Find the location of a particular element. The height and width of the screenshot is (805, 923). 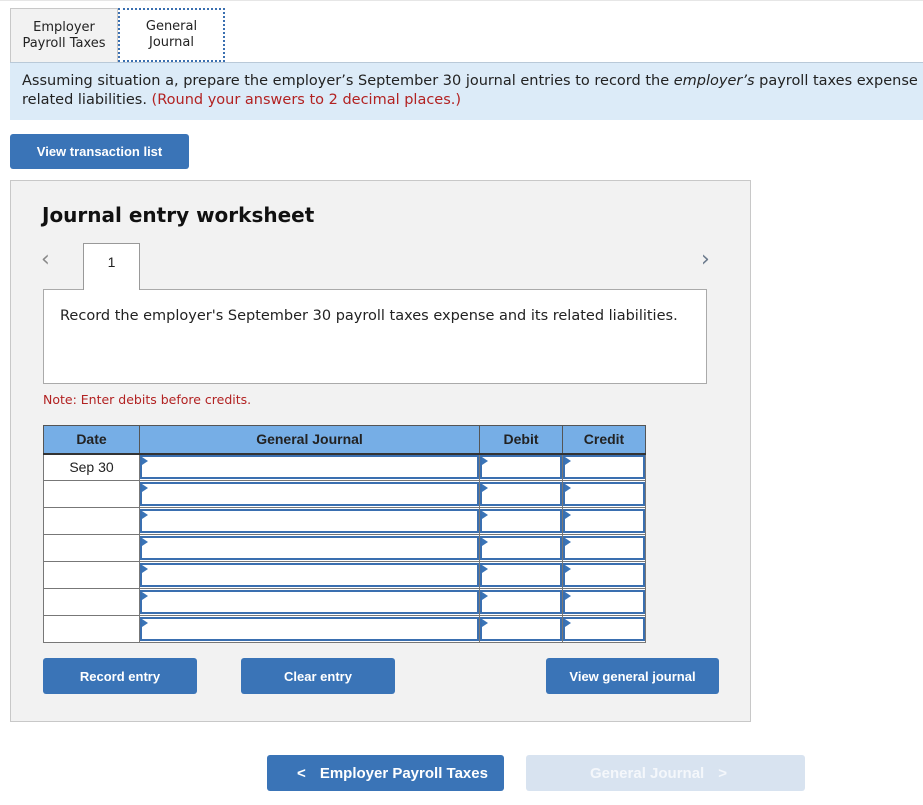

table-row: Sep 30 is located at coordinates (344, 467).